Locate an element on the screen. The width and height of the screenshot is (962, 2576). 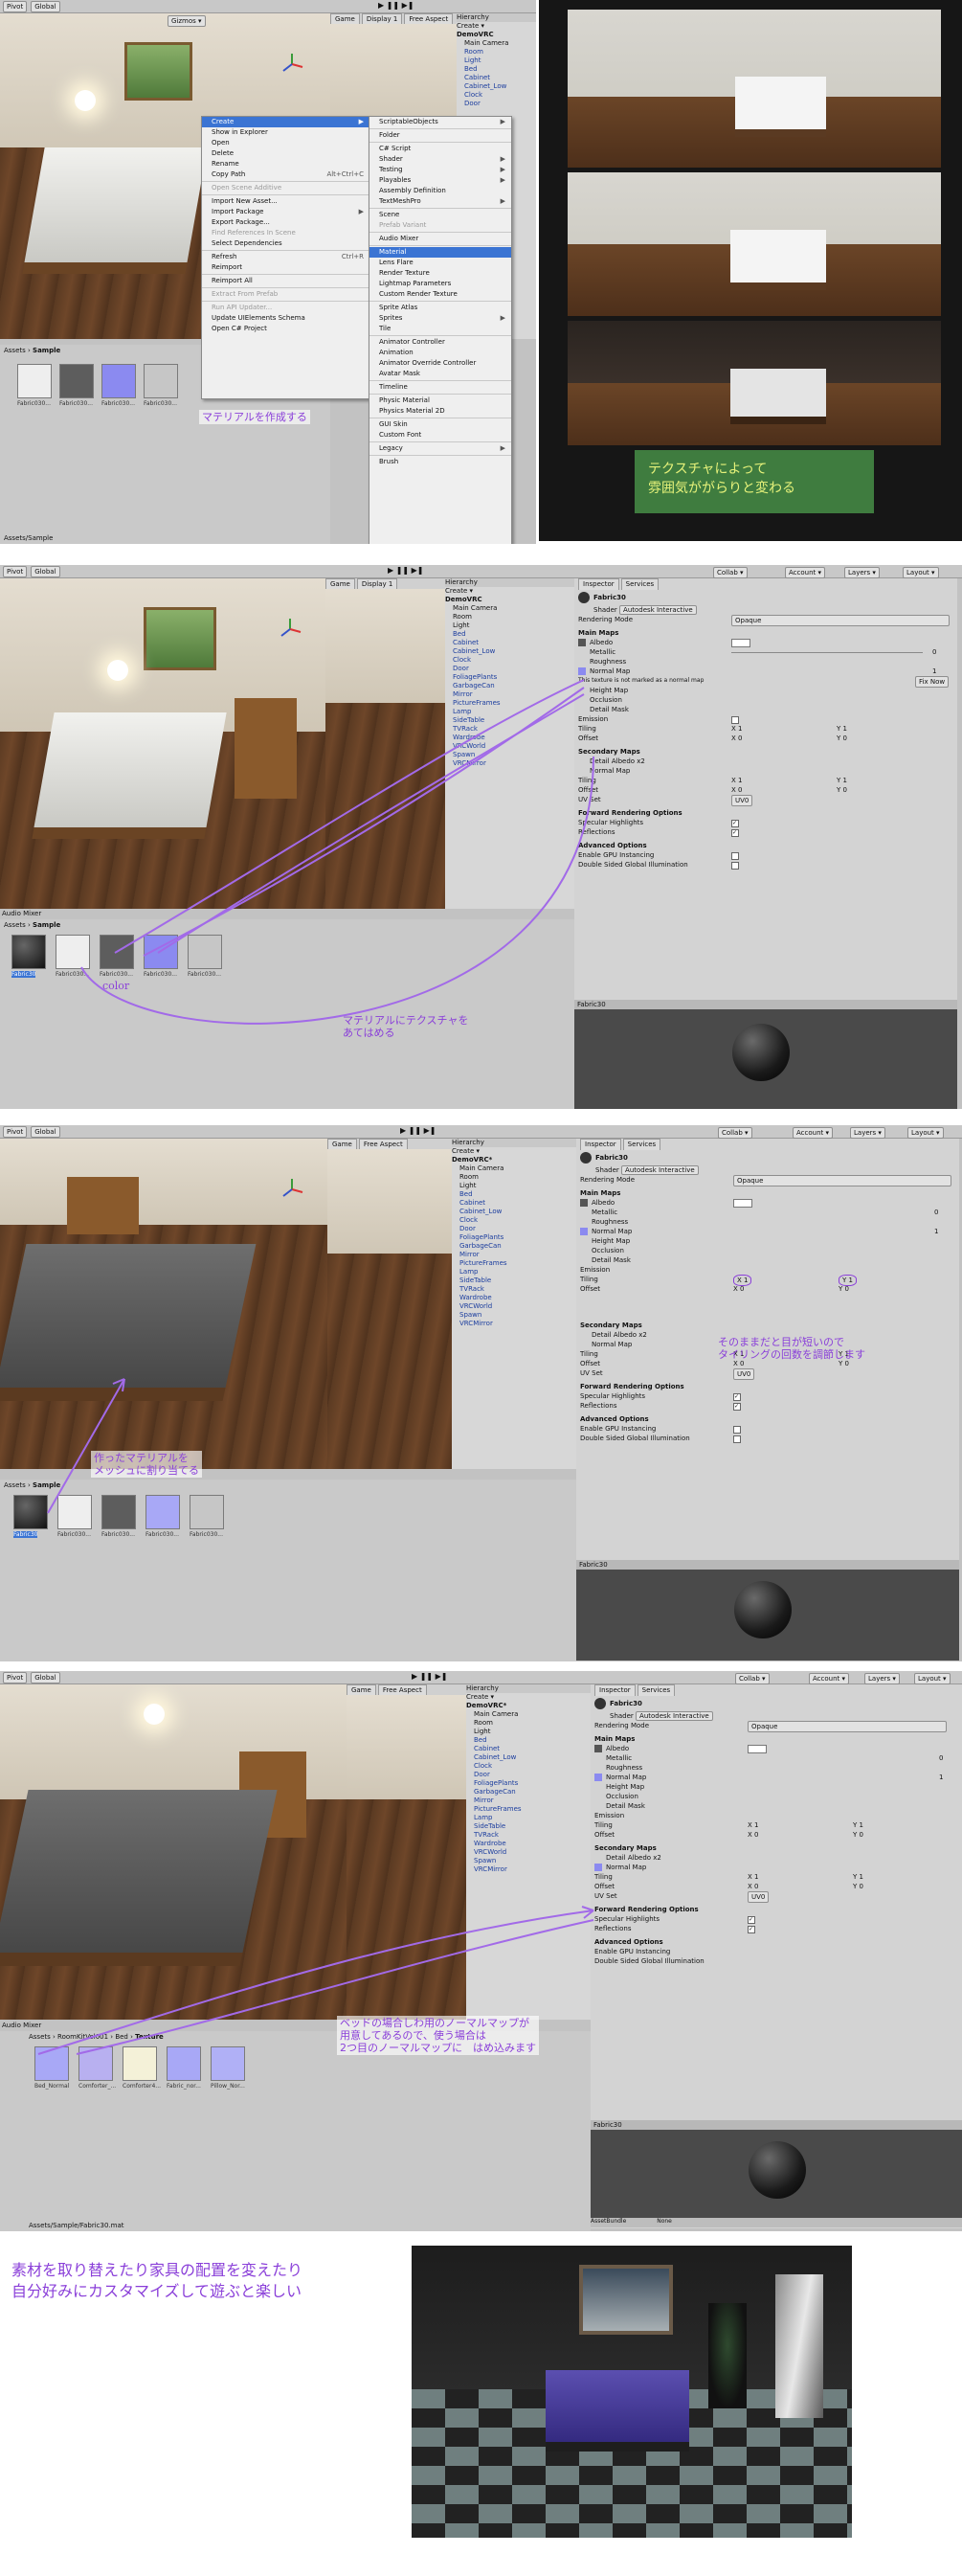
menu-create: Create ▶ is located at coordinates (285, 122).